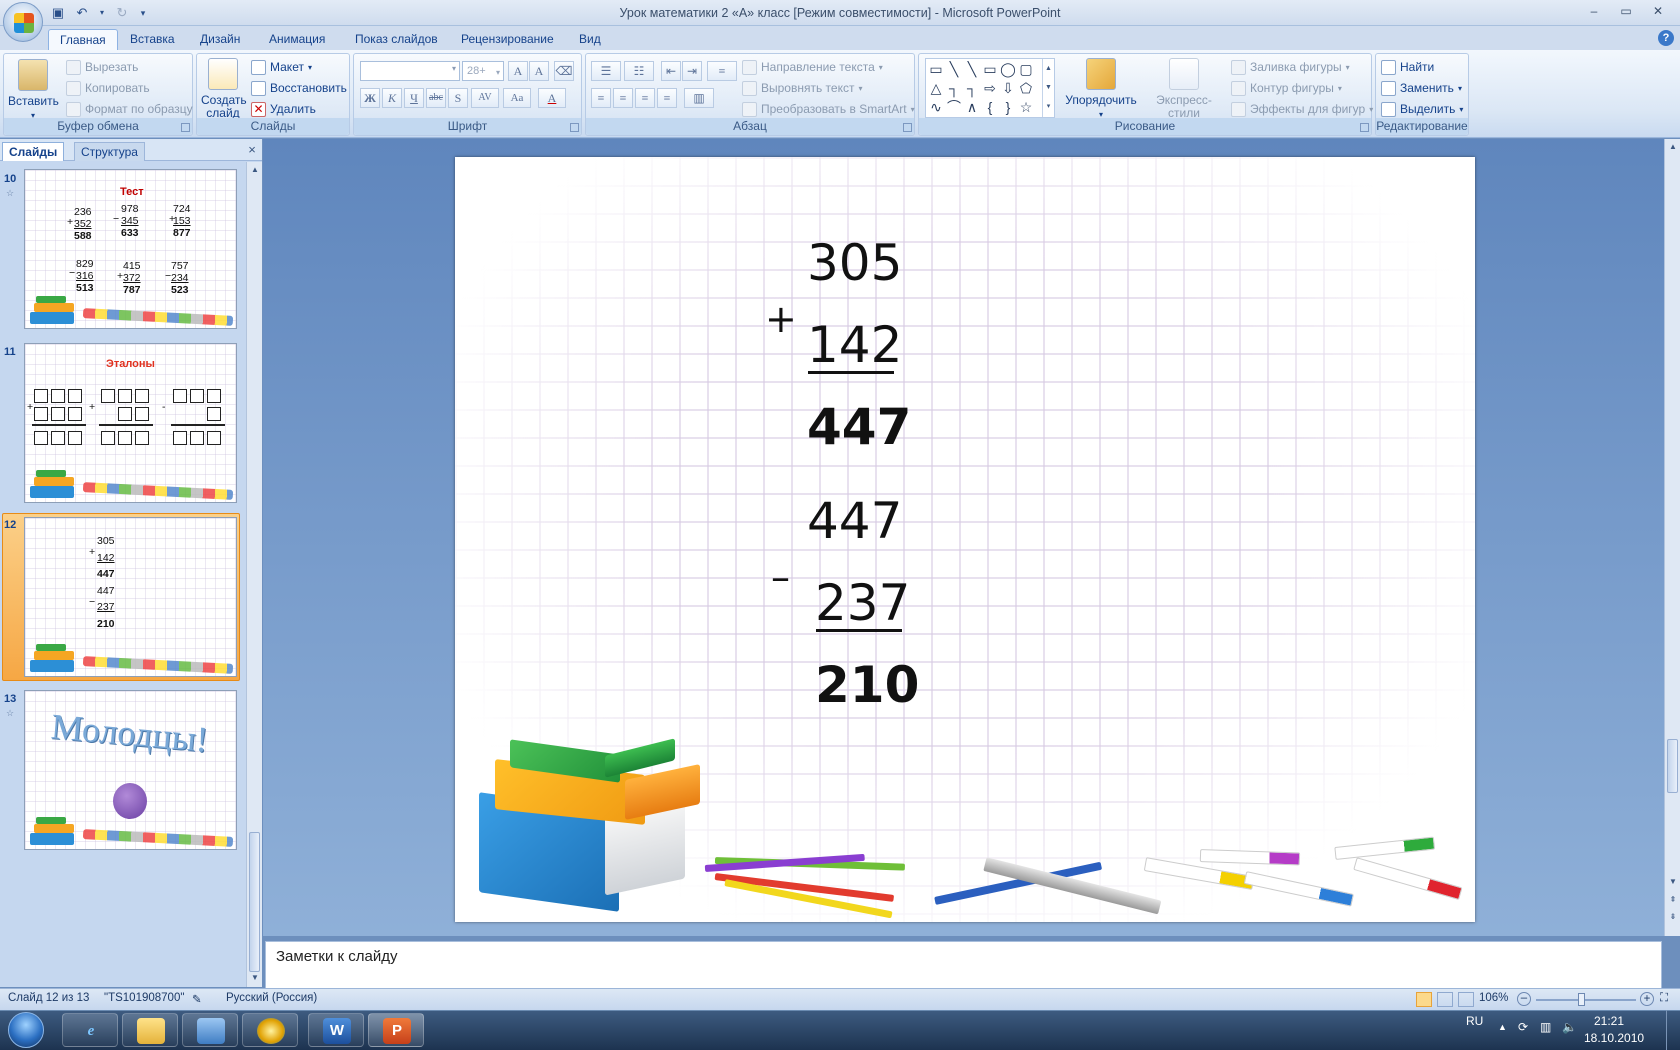  I want to click on clock-time: 21:21, so click(1609, 1021).